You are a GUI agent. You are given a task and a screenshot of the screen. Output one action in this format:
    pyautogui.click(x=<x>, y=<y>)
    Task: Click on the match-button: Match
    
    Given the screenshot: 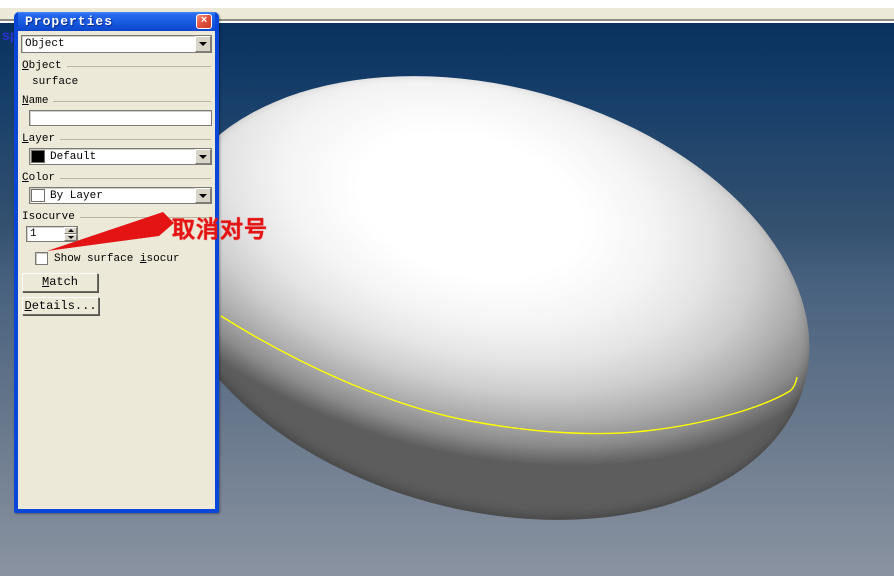 What is the action you would take?
    pyautogui.click(x=60, y=282)
    